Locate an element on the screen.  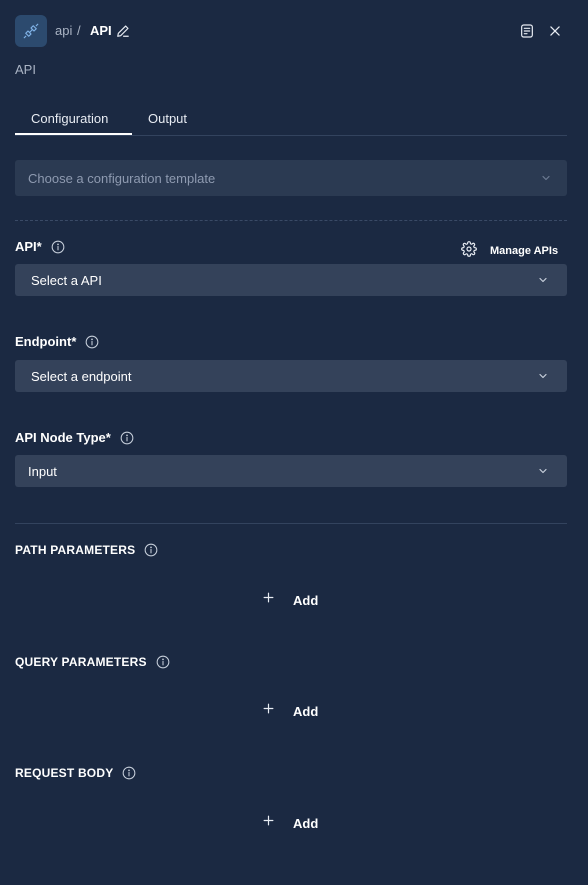
endpoint-select-value: Select a endpoint is located at coordinates (81, 376).